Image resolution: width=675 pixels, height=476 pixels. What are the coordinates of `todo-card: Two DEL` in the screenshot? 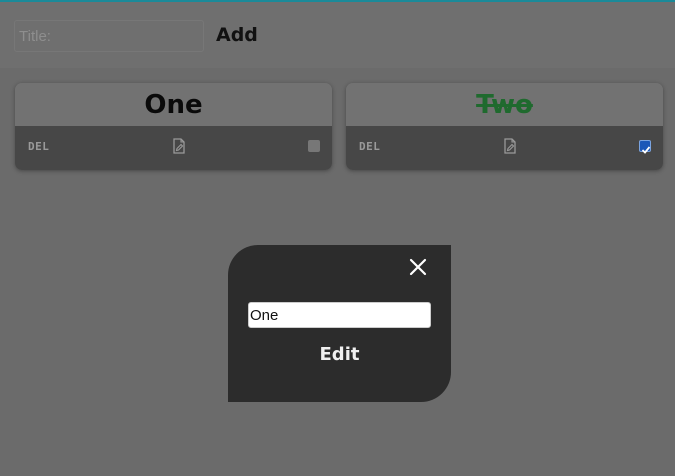 It's located at (504, 126).